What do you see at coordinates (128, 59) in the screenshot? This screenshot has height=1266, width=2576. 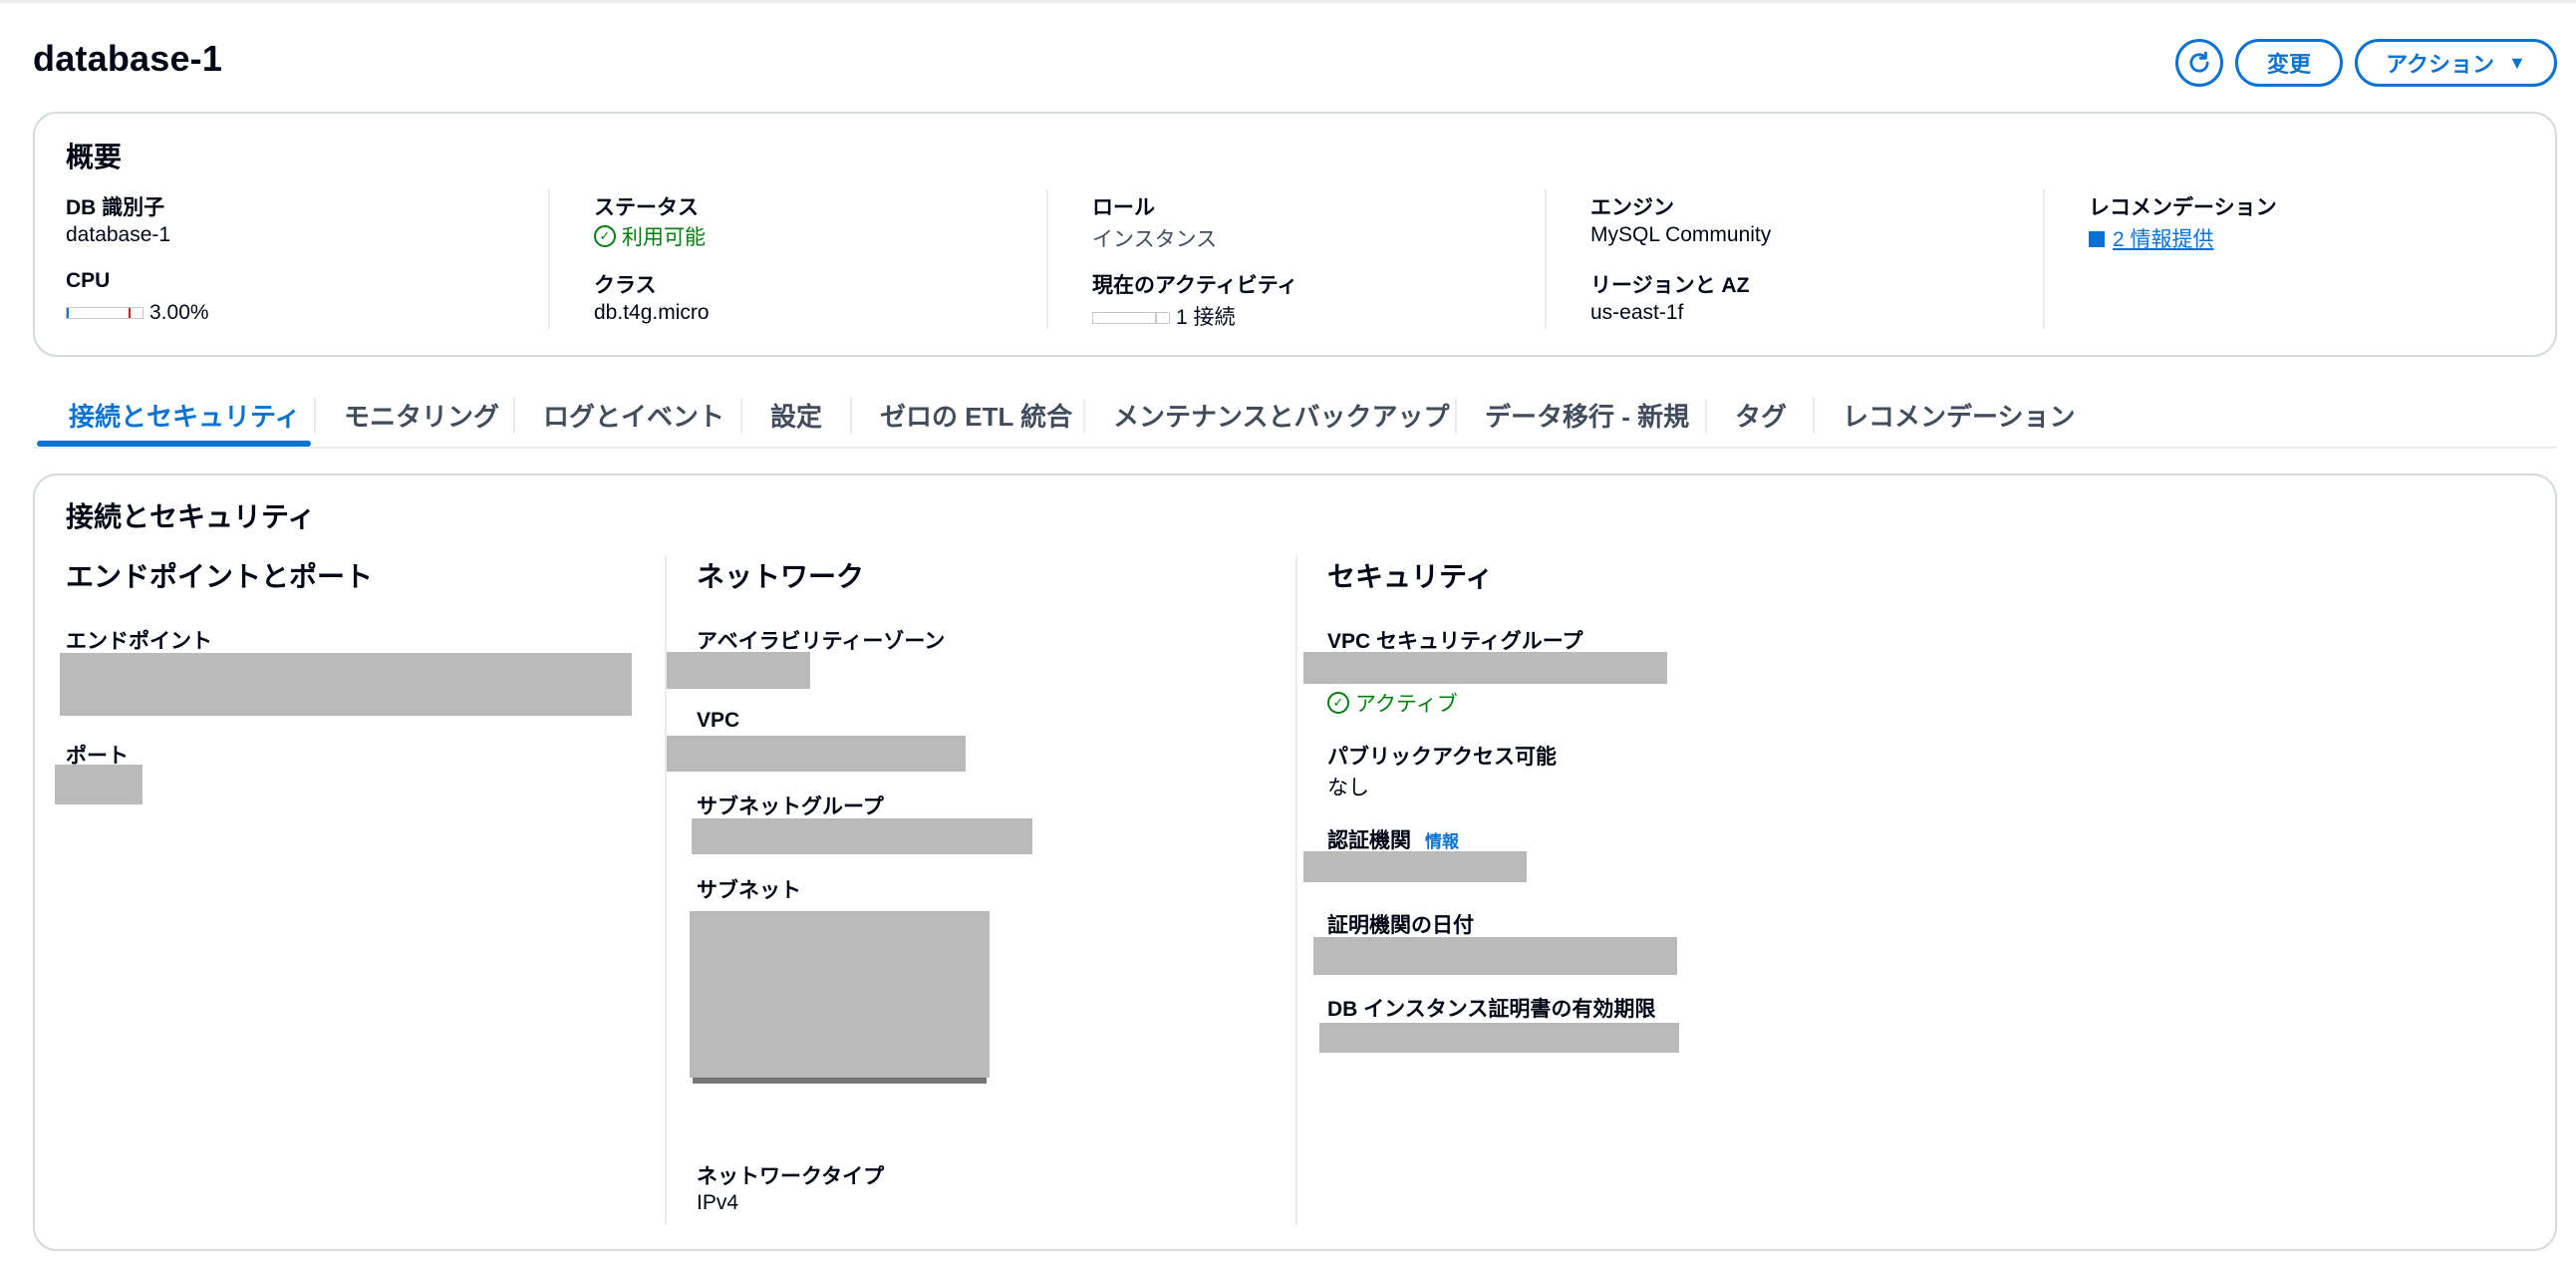 I see `page-title: database-1` at bounding box center [128, 59].